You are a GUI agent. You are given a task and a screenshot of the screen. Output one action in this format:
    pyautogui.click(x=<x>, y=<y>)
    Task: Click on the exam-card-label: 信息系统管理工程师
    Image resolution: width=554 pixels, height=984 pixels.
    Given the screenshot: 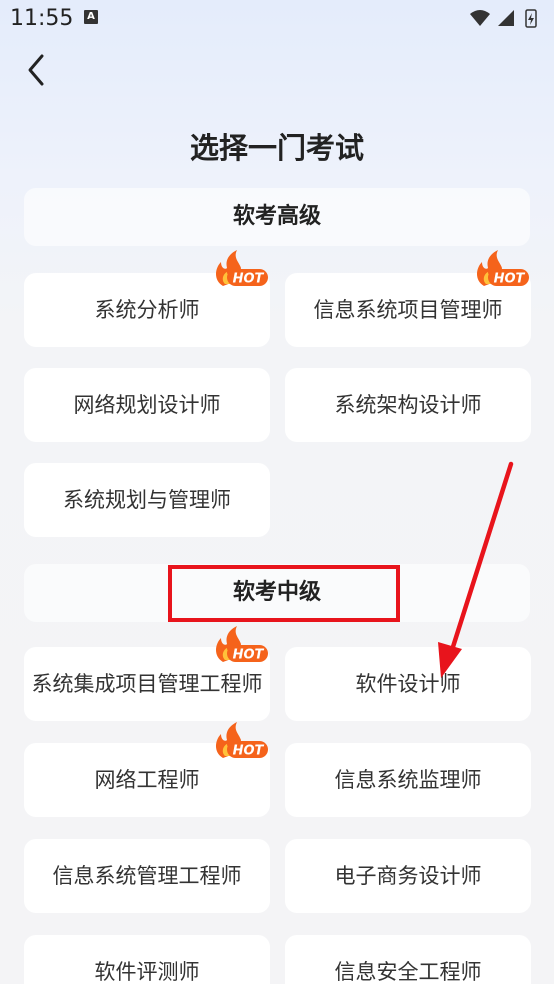 What is the action you would take?
    pyautogui.click(x=147, y=876)
    